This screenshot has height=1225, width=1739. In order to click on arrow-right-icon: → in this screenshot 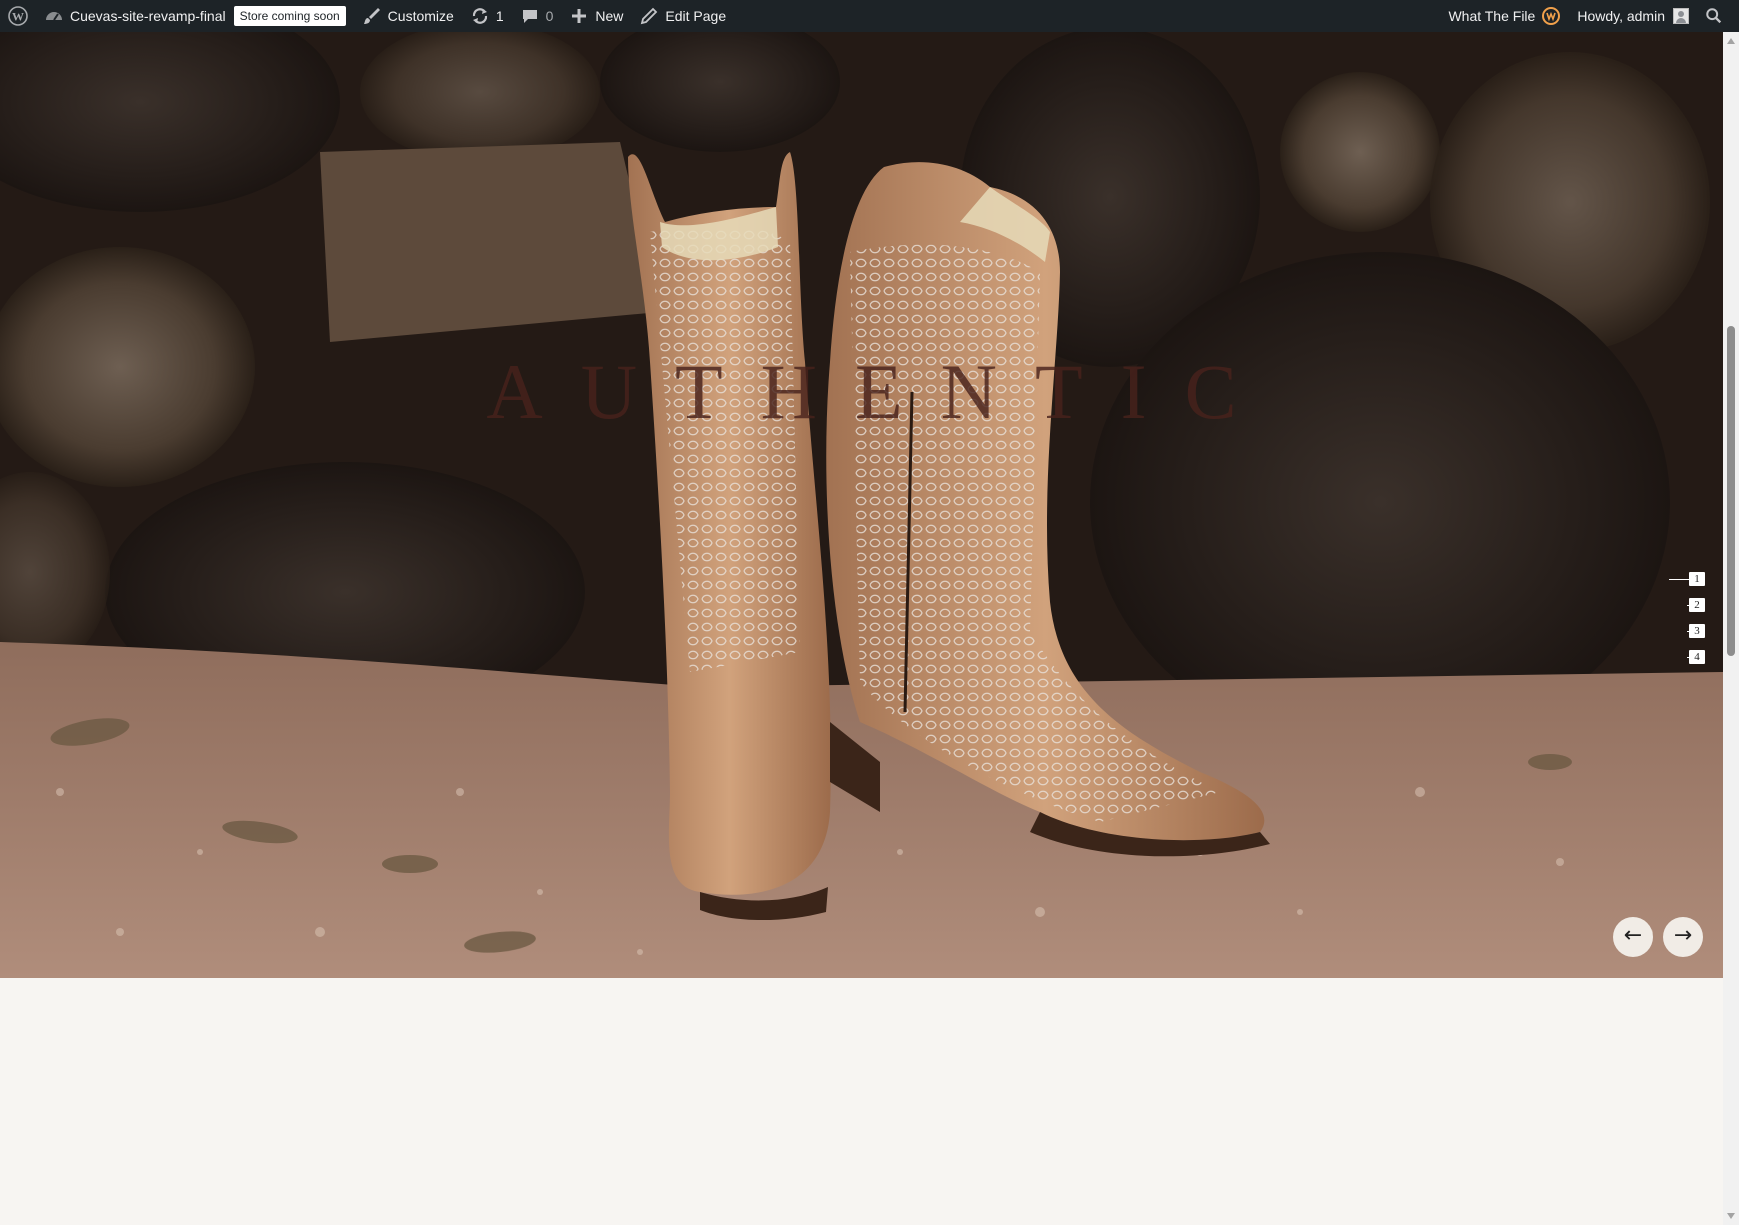, I will do `click(1683, 935)`.